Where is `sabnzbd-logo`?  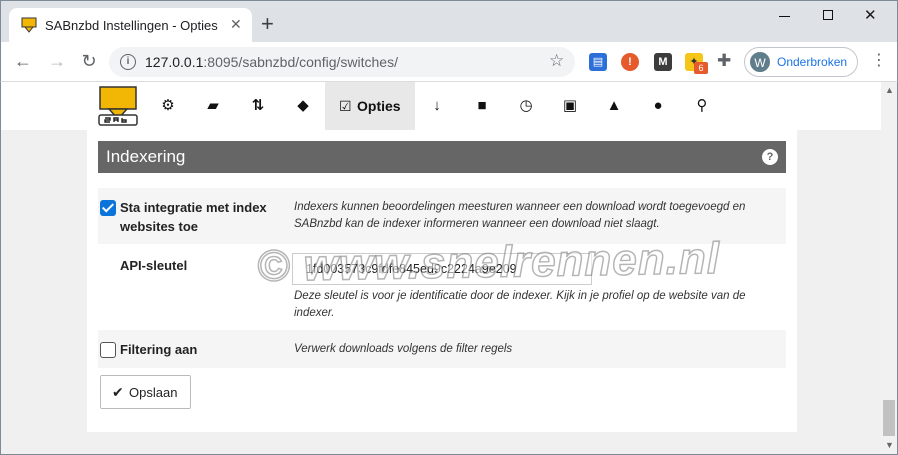 sabnzbd-logo is located at coordinates (118, 106).